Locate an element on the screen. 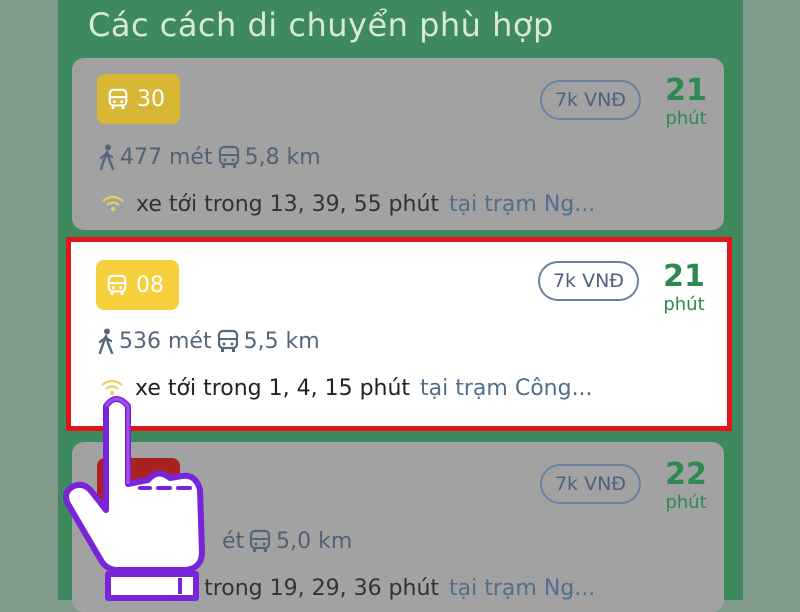  duration-value: 22 is located at coordinates (686, 474).